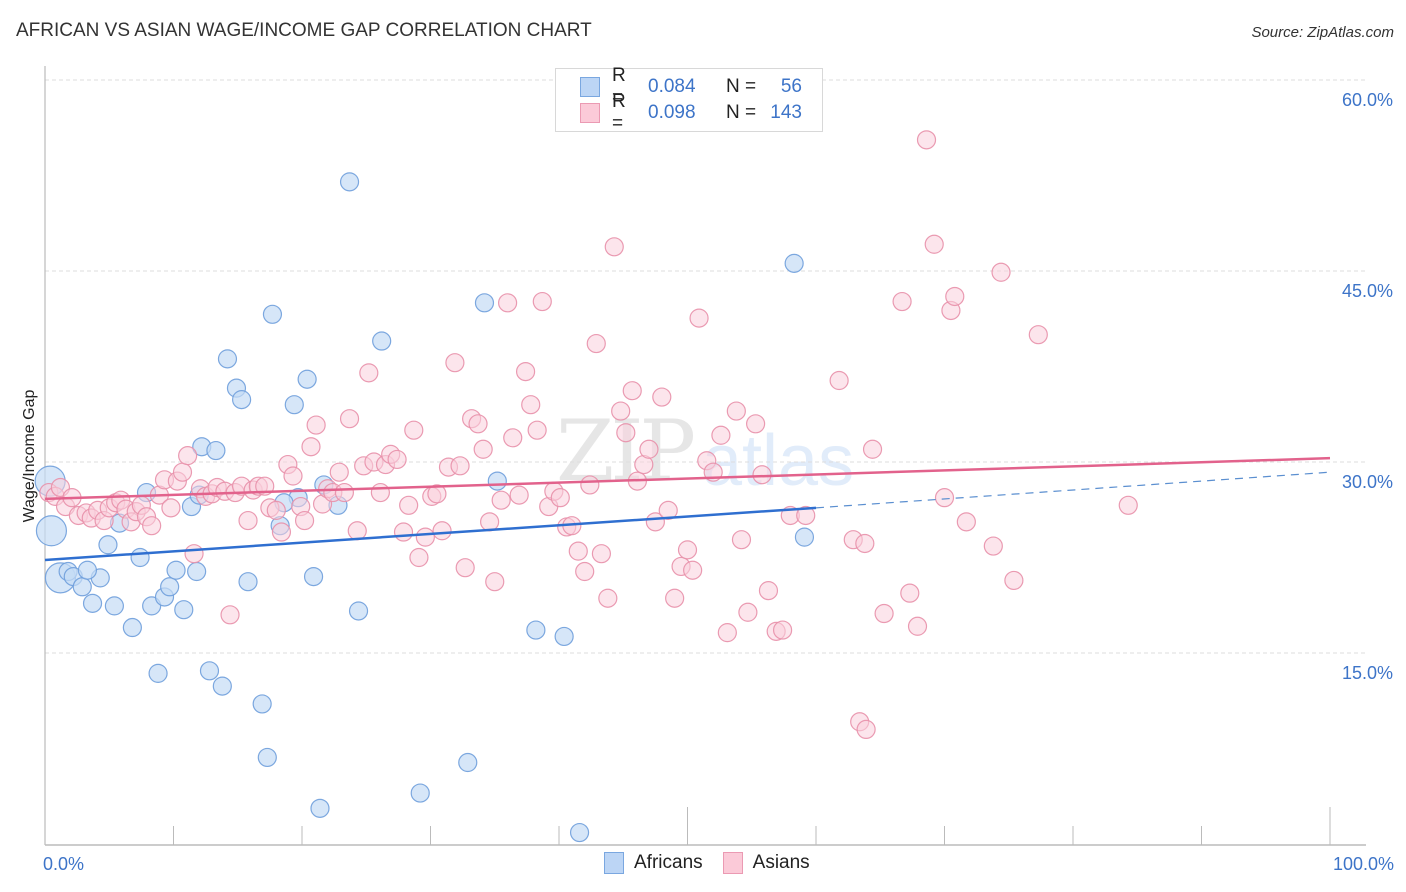 The height and width of the screenshot is (892, 1406). I want to click on legend-item-africans: Africans, so click(653, 863).